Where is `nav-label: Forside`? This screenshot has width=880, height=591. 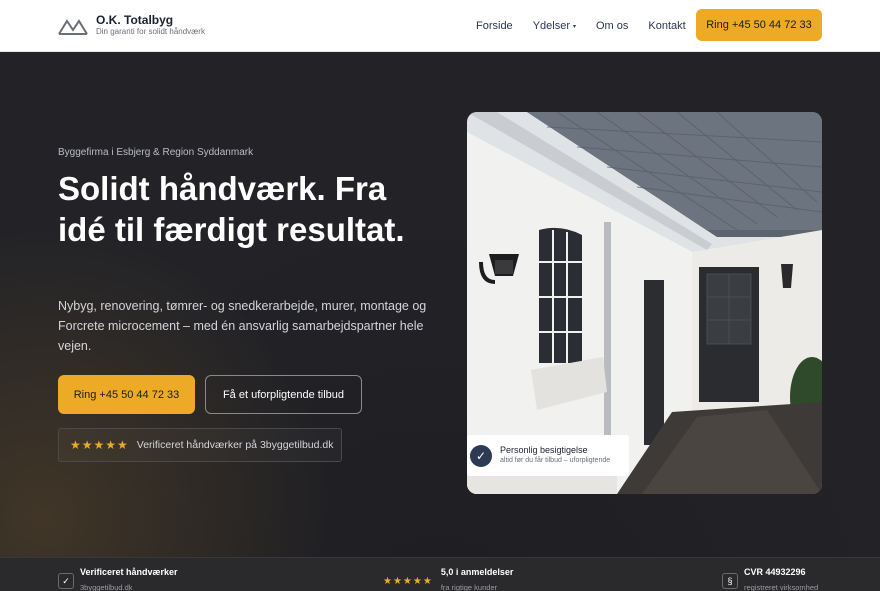
nav-label: Forside is located at coordinates (494, 26).